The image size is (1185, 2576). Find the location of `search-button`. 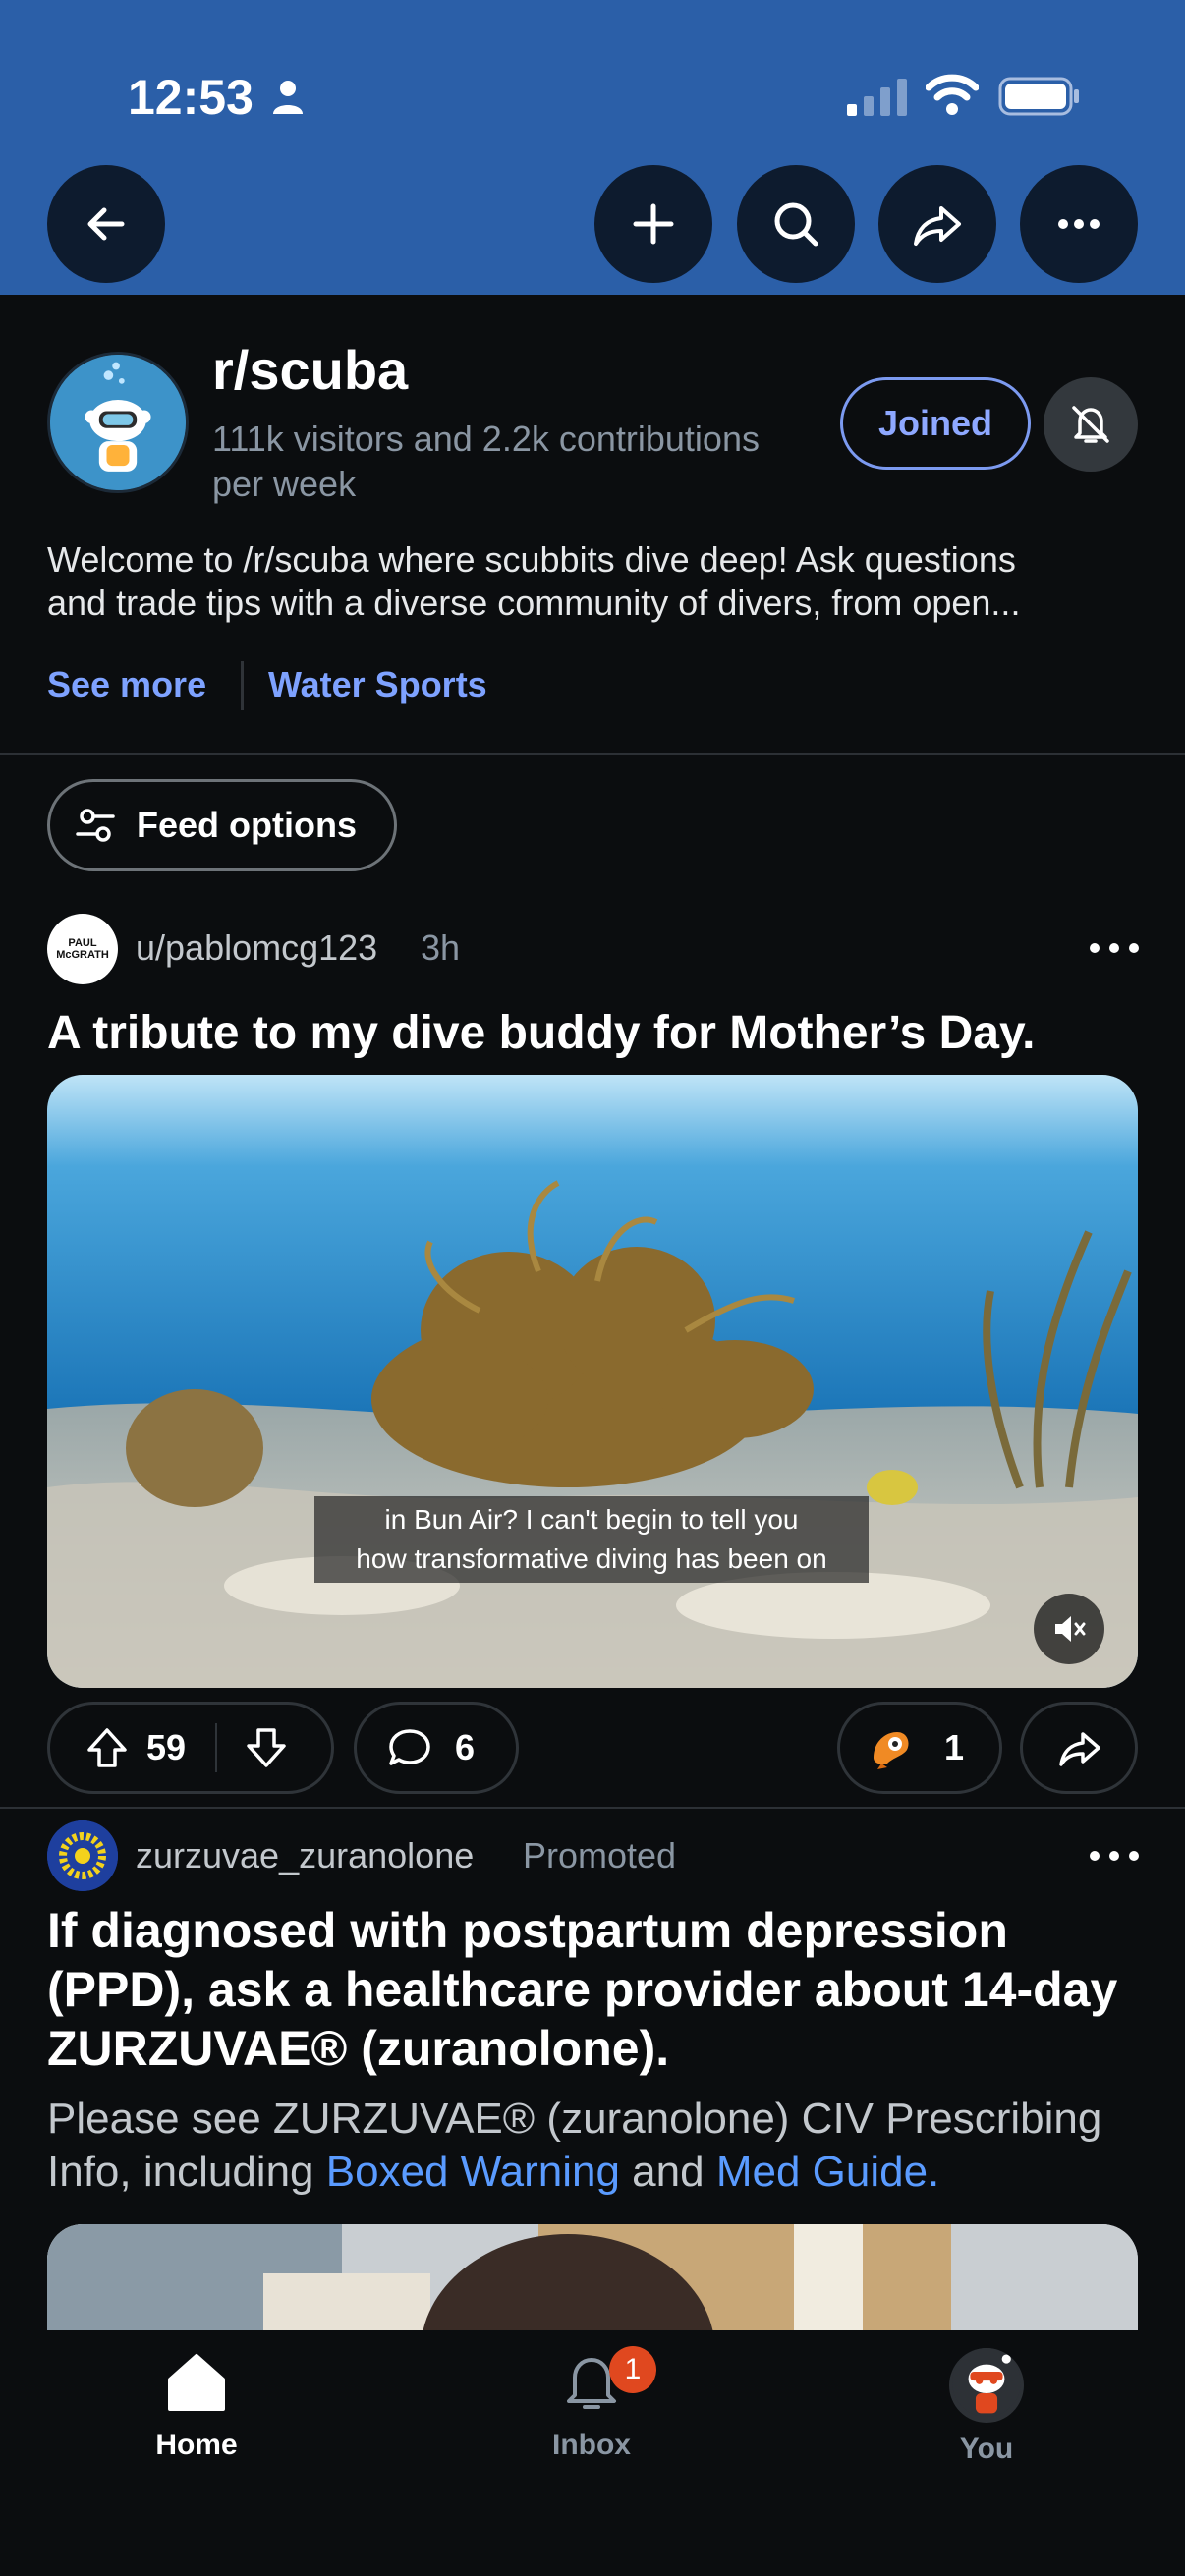

search-button is located at coordinates (796, 224).